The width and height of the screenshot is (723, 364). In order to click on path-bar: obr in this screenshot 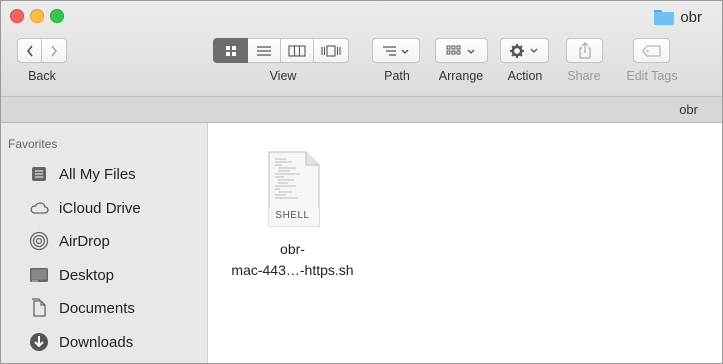, I will do `click(361, 109)`.